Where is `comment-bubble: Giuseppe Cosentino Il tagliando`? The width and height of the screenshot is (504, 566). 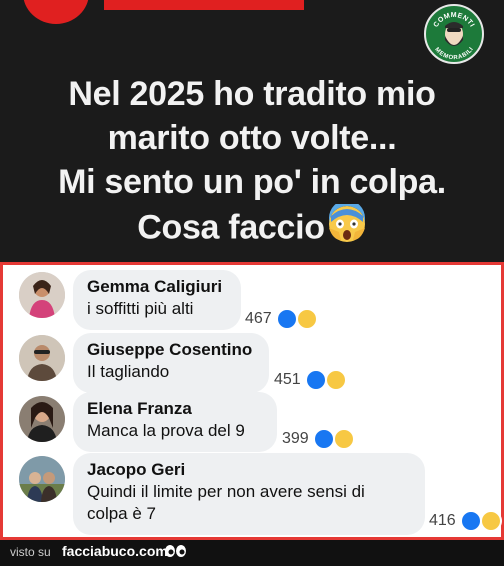 comment-bubble: Giuseppe Cosentino Il tagliando is located at coordinates (171, 363).